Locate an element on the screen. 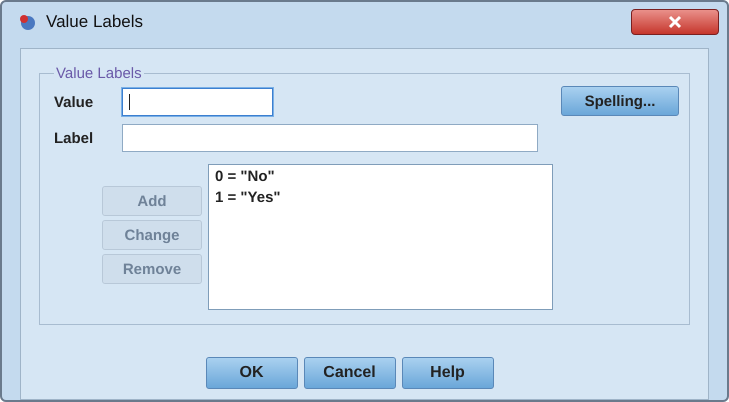  list-item: 1 = "Yes" is located at coordinates (380, 197).